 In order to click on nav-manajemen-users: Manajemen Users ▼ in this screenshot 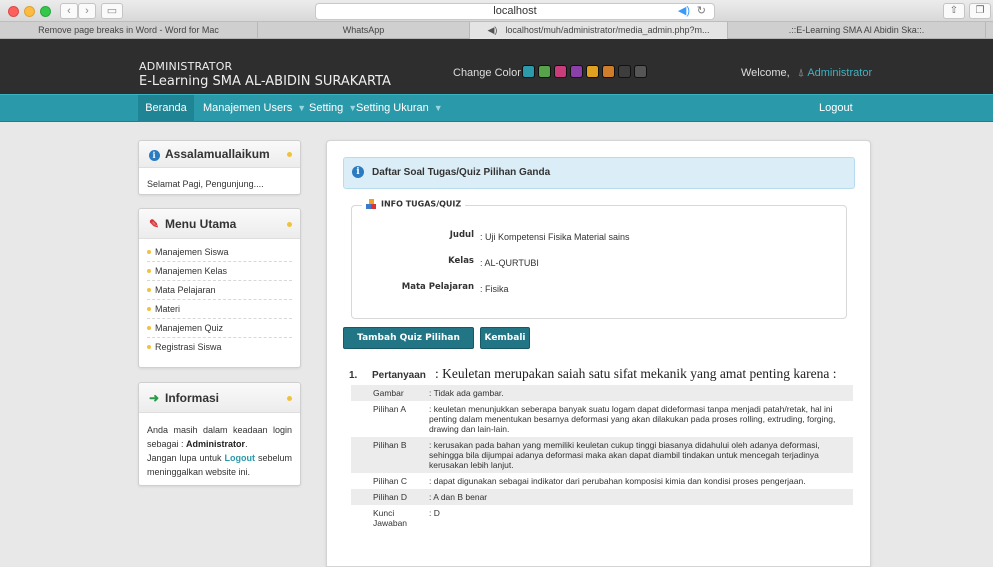, I will do `click(254, 108)`.